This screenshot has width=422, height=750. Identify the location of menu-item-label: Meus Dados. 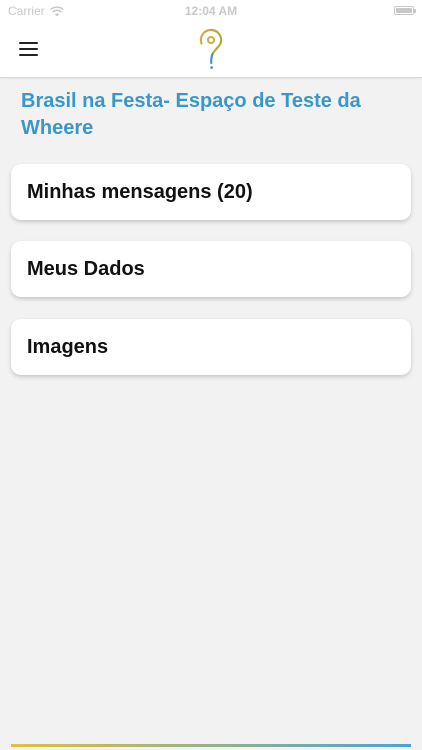
(86, 269).